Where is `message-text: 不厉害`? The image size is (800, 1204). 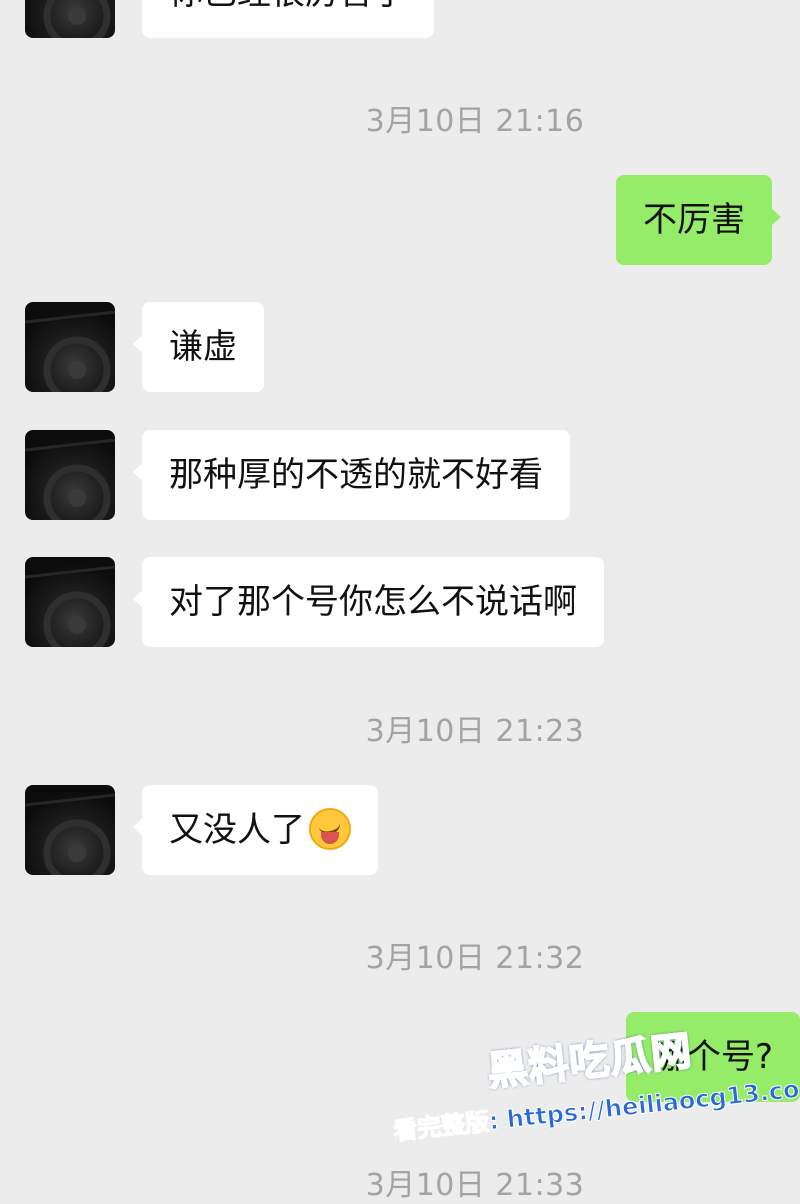
message-text: 不厉害 is located at coordinates (694, 220).